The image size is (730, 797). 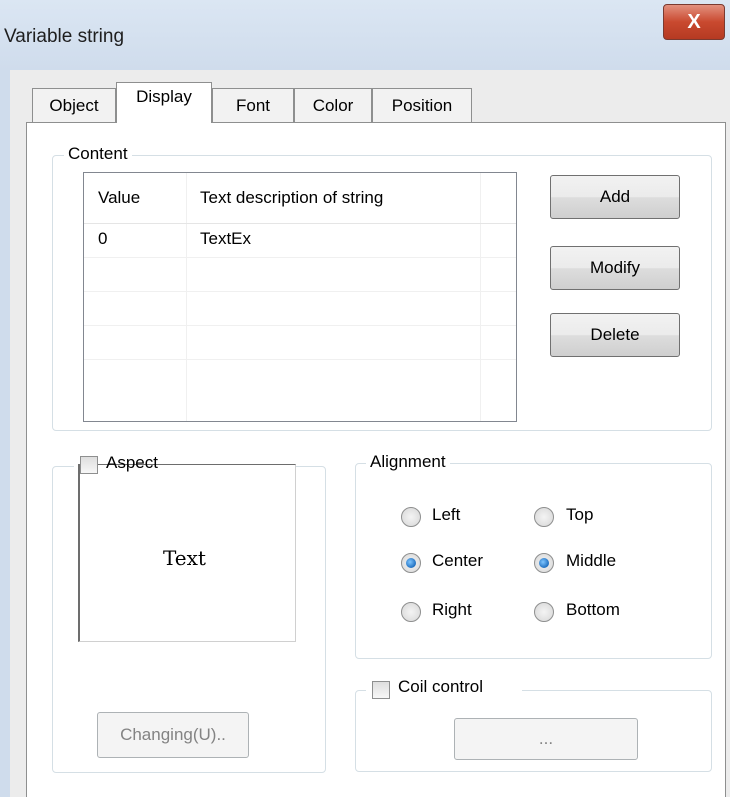 What do you see at coordinates (184, 558) in the screenshot?
I see `preview-text: Text` at bounding box center [184, 558].